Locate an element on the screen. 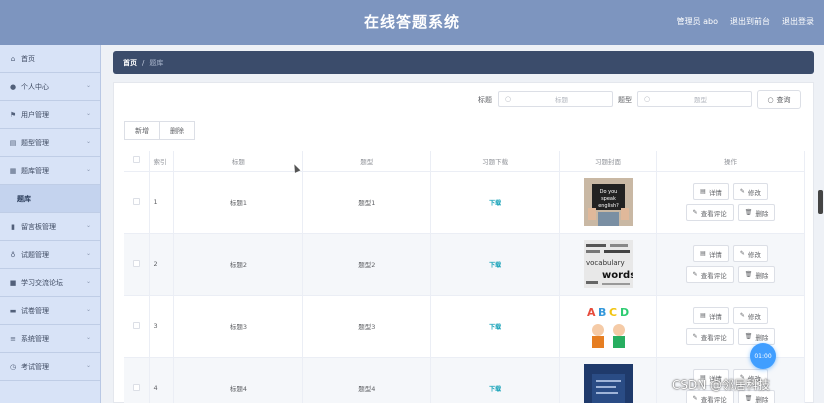 The height and width of the screenshot is (403, 824). svg-text: words is located at coordinates (617, 275).